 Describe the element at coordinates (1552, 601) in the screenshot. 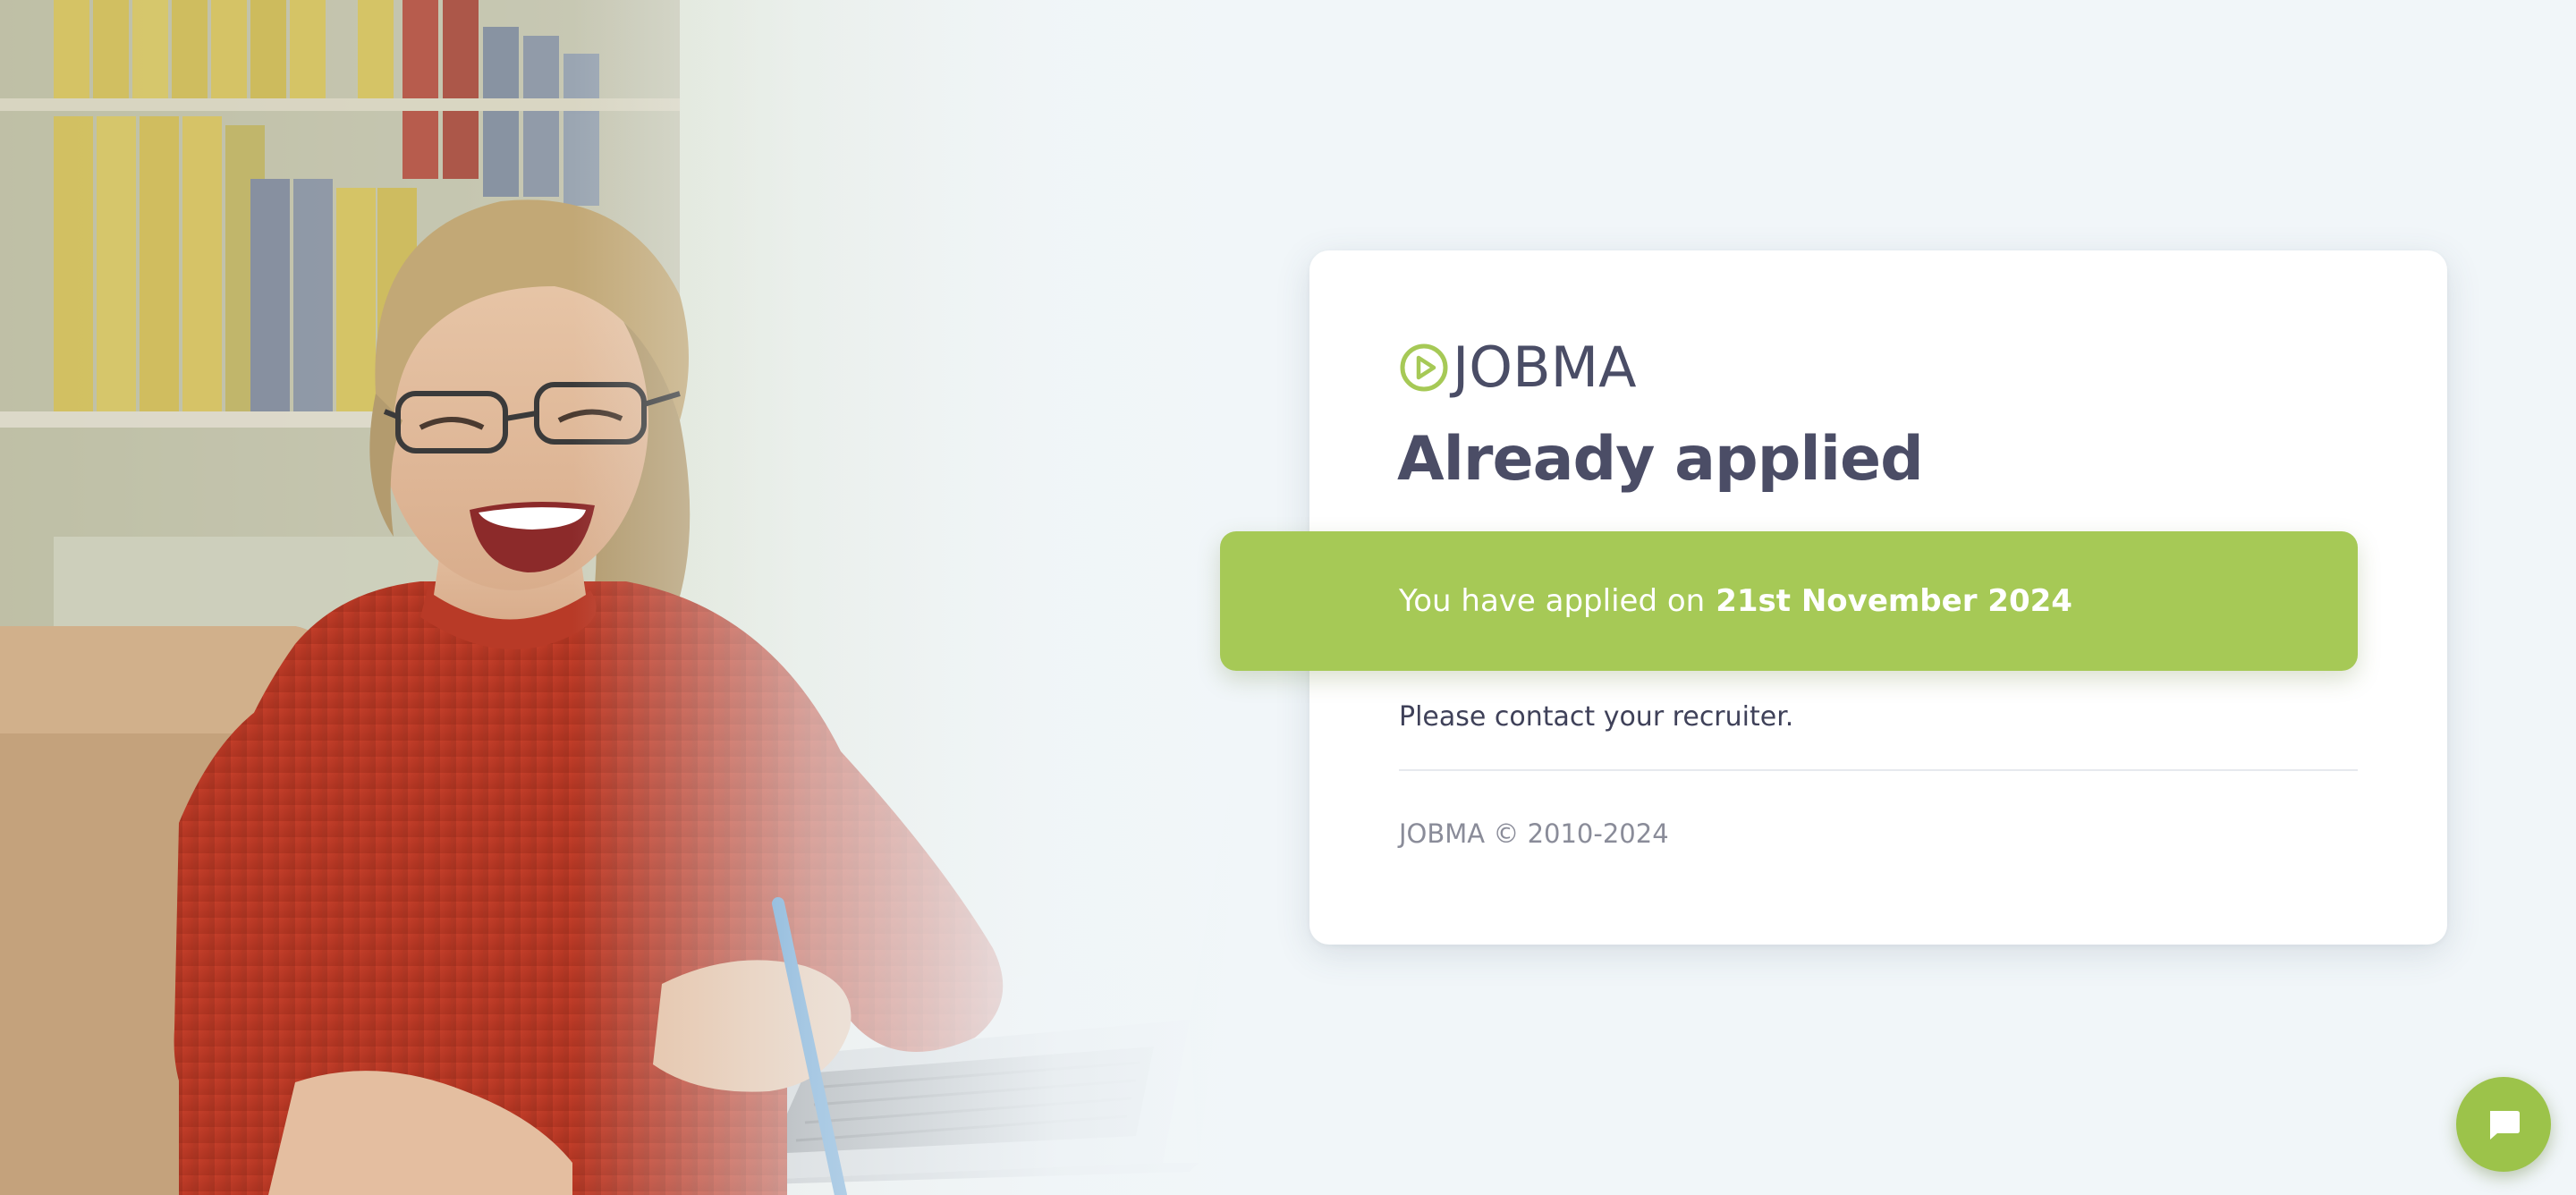

I see `banner-prefix: You have applied on` at that location.